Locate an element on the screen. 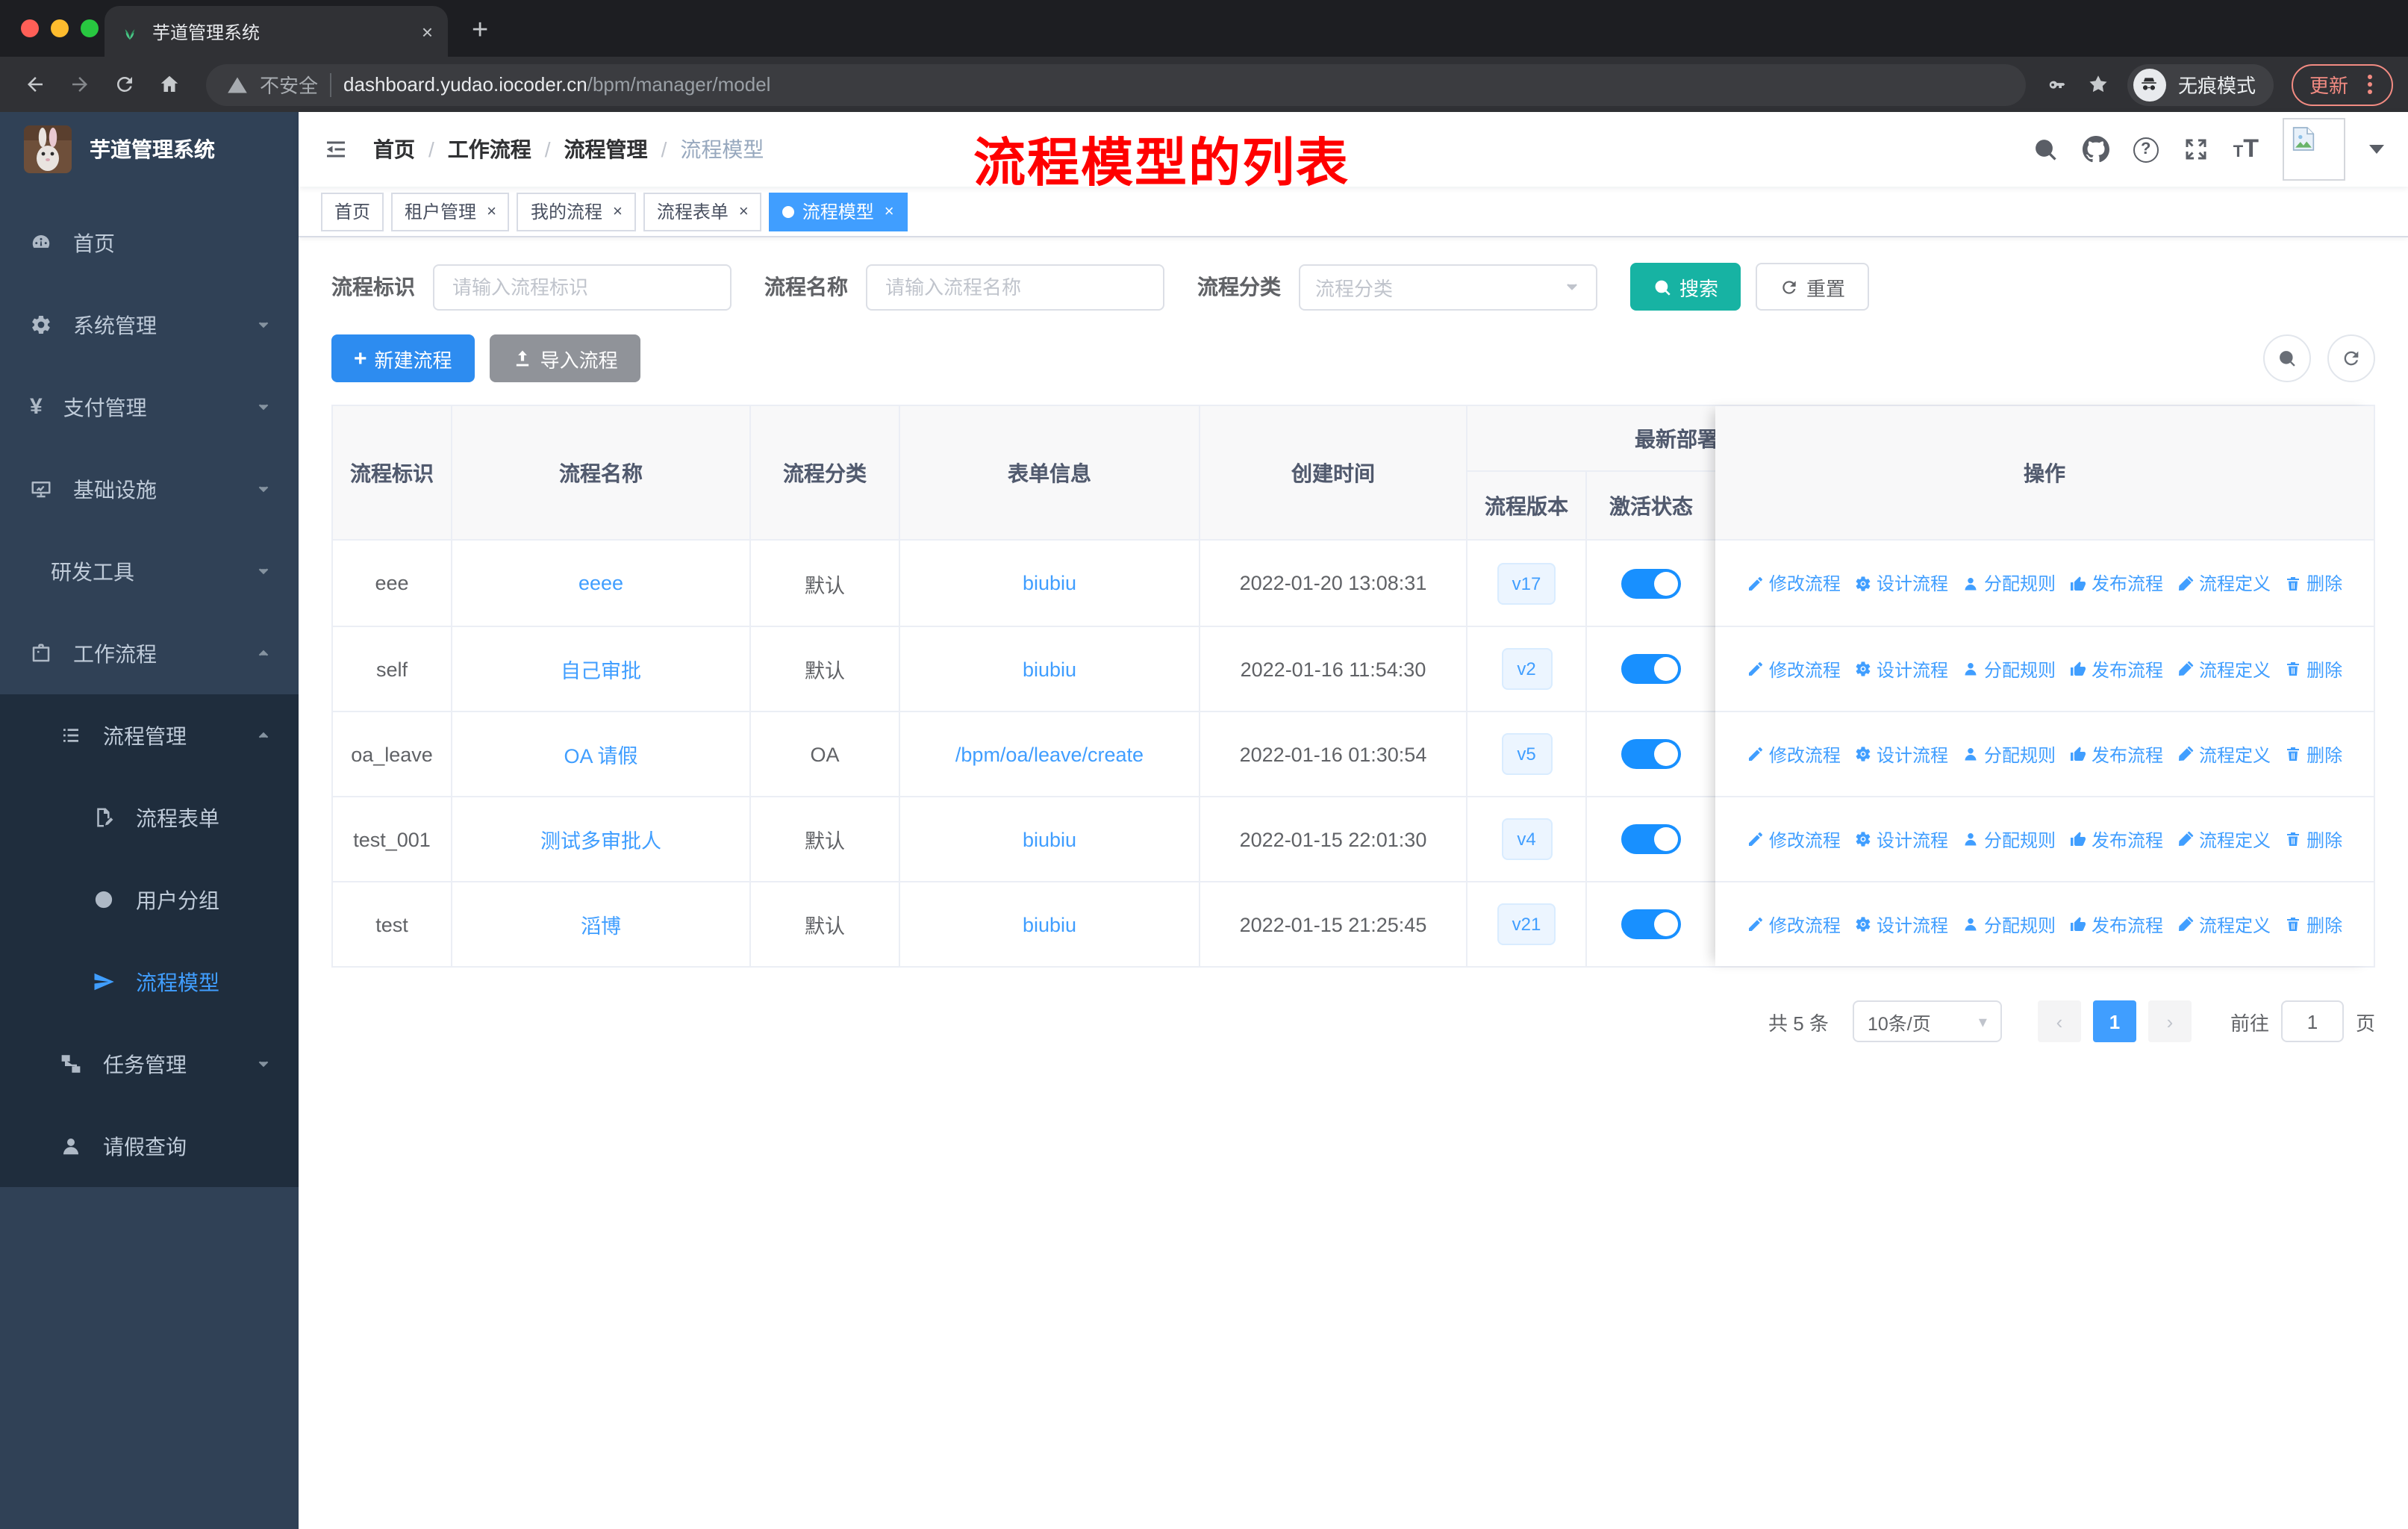 This screenshot has height=1529, width=2408. goto-page-input is located at coordinates (2312, 1021).